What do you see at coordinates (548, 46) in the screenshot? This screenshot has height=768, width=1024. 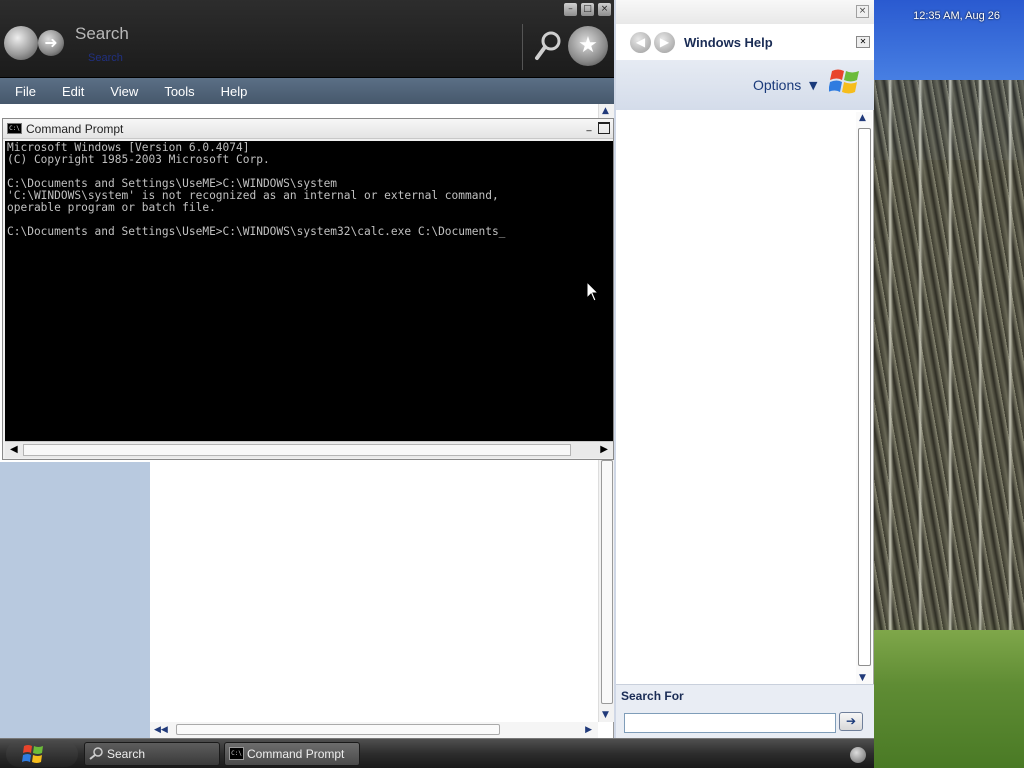 I see `magnifier-icon` at bounding box center [548, 46].